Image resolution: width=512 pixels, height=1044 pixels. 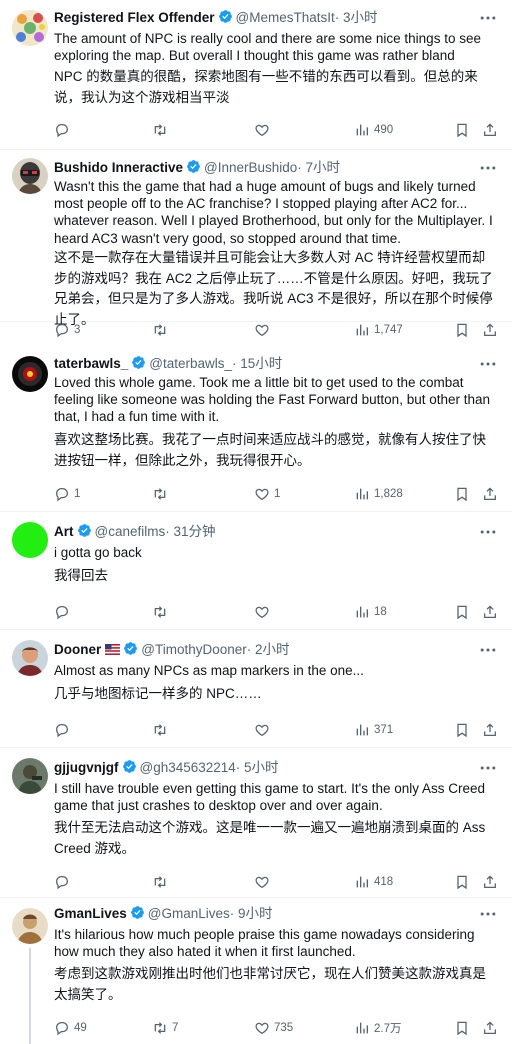 I want to click on handle: @TimothyDooner, so click(x=194, y=649).